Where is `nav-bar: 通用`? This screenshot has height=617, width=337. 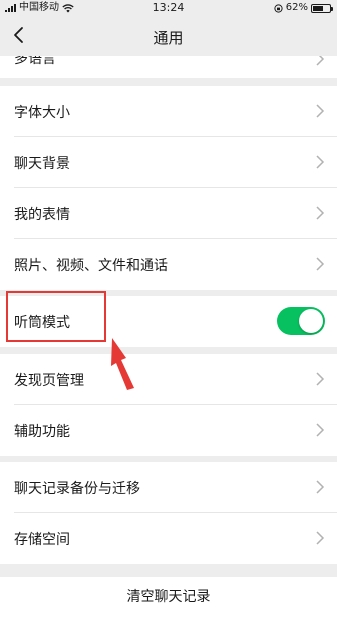
nav-bar: 通用 is located at coordinates (168, 36).